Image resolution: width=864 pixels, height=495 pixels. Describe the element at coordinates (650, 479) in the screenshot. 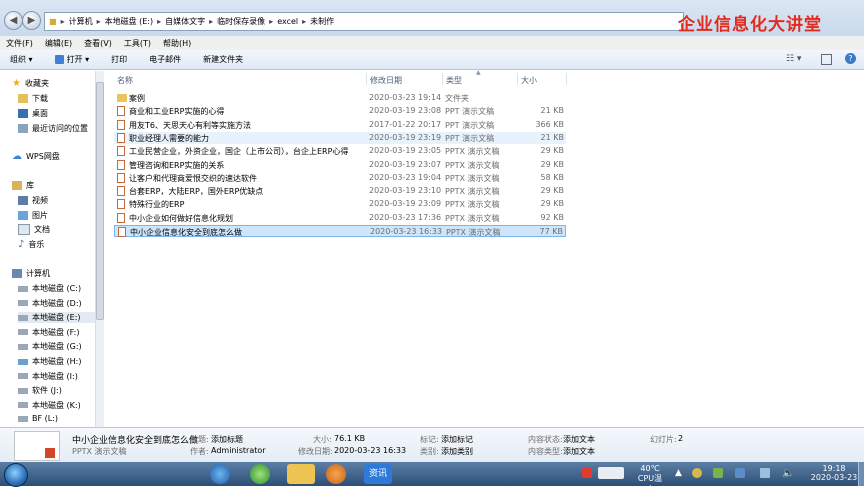

I see `cpu-temp-widget: 40℃ CPU温度` at that location.